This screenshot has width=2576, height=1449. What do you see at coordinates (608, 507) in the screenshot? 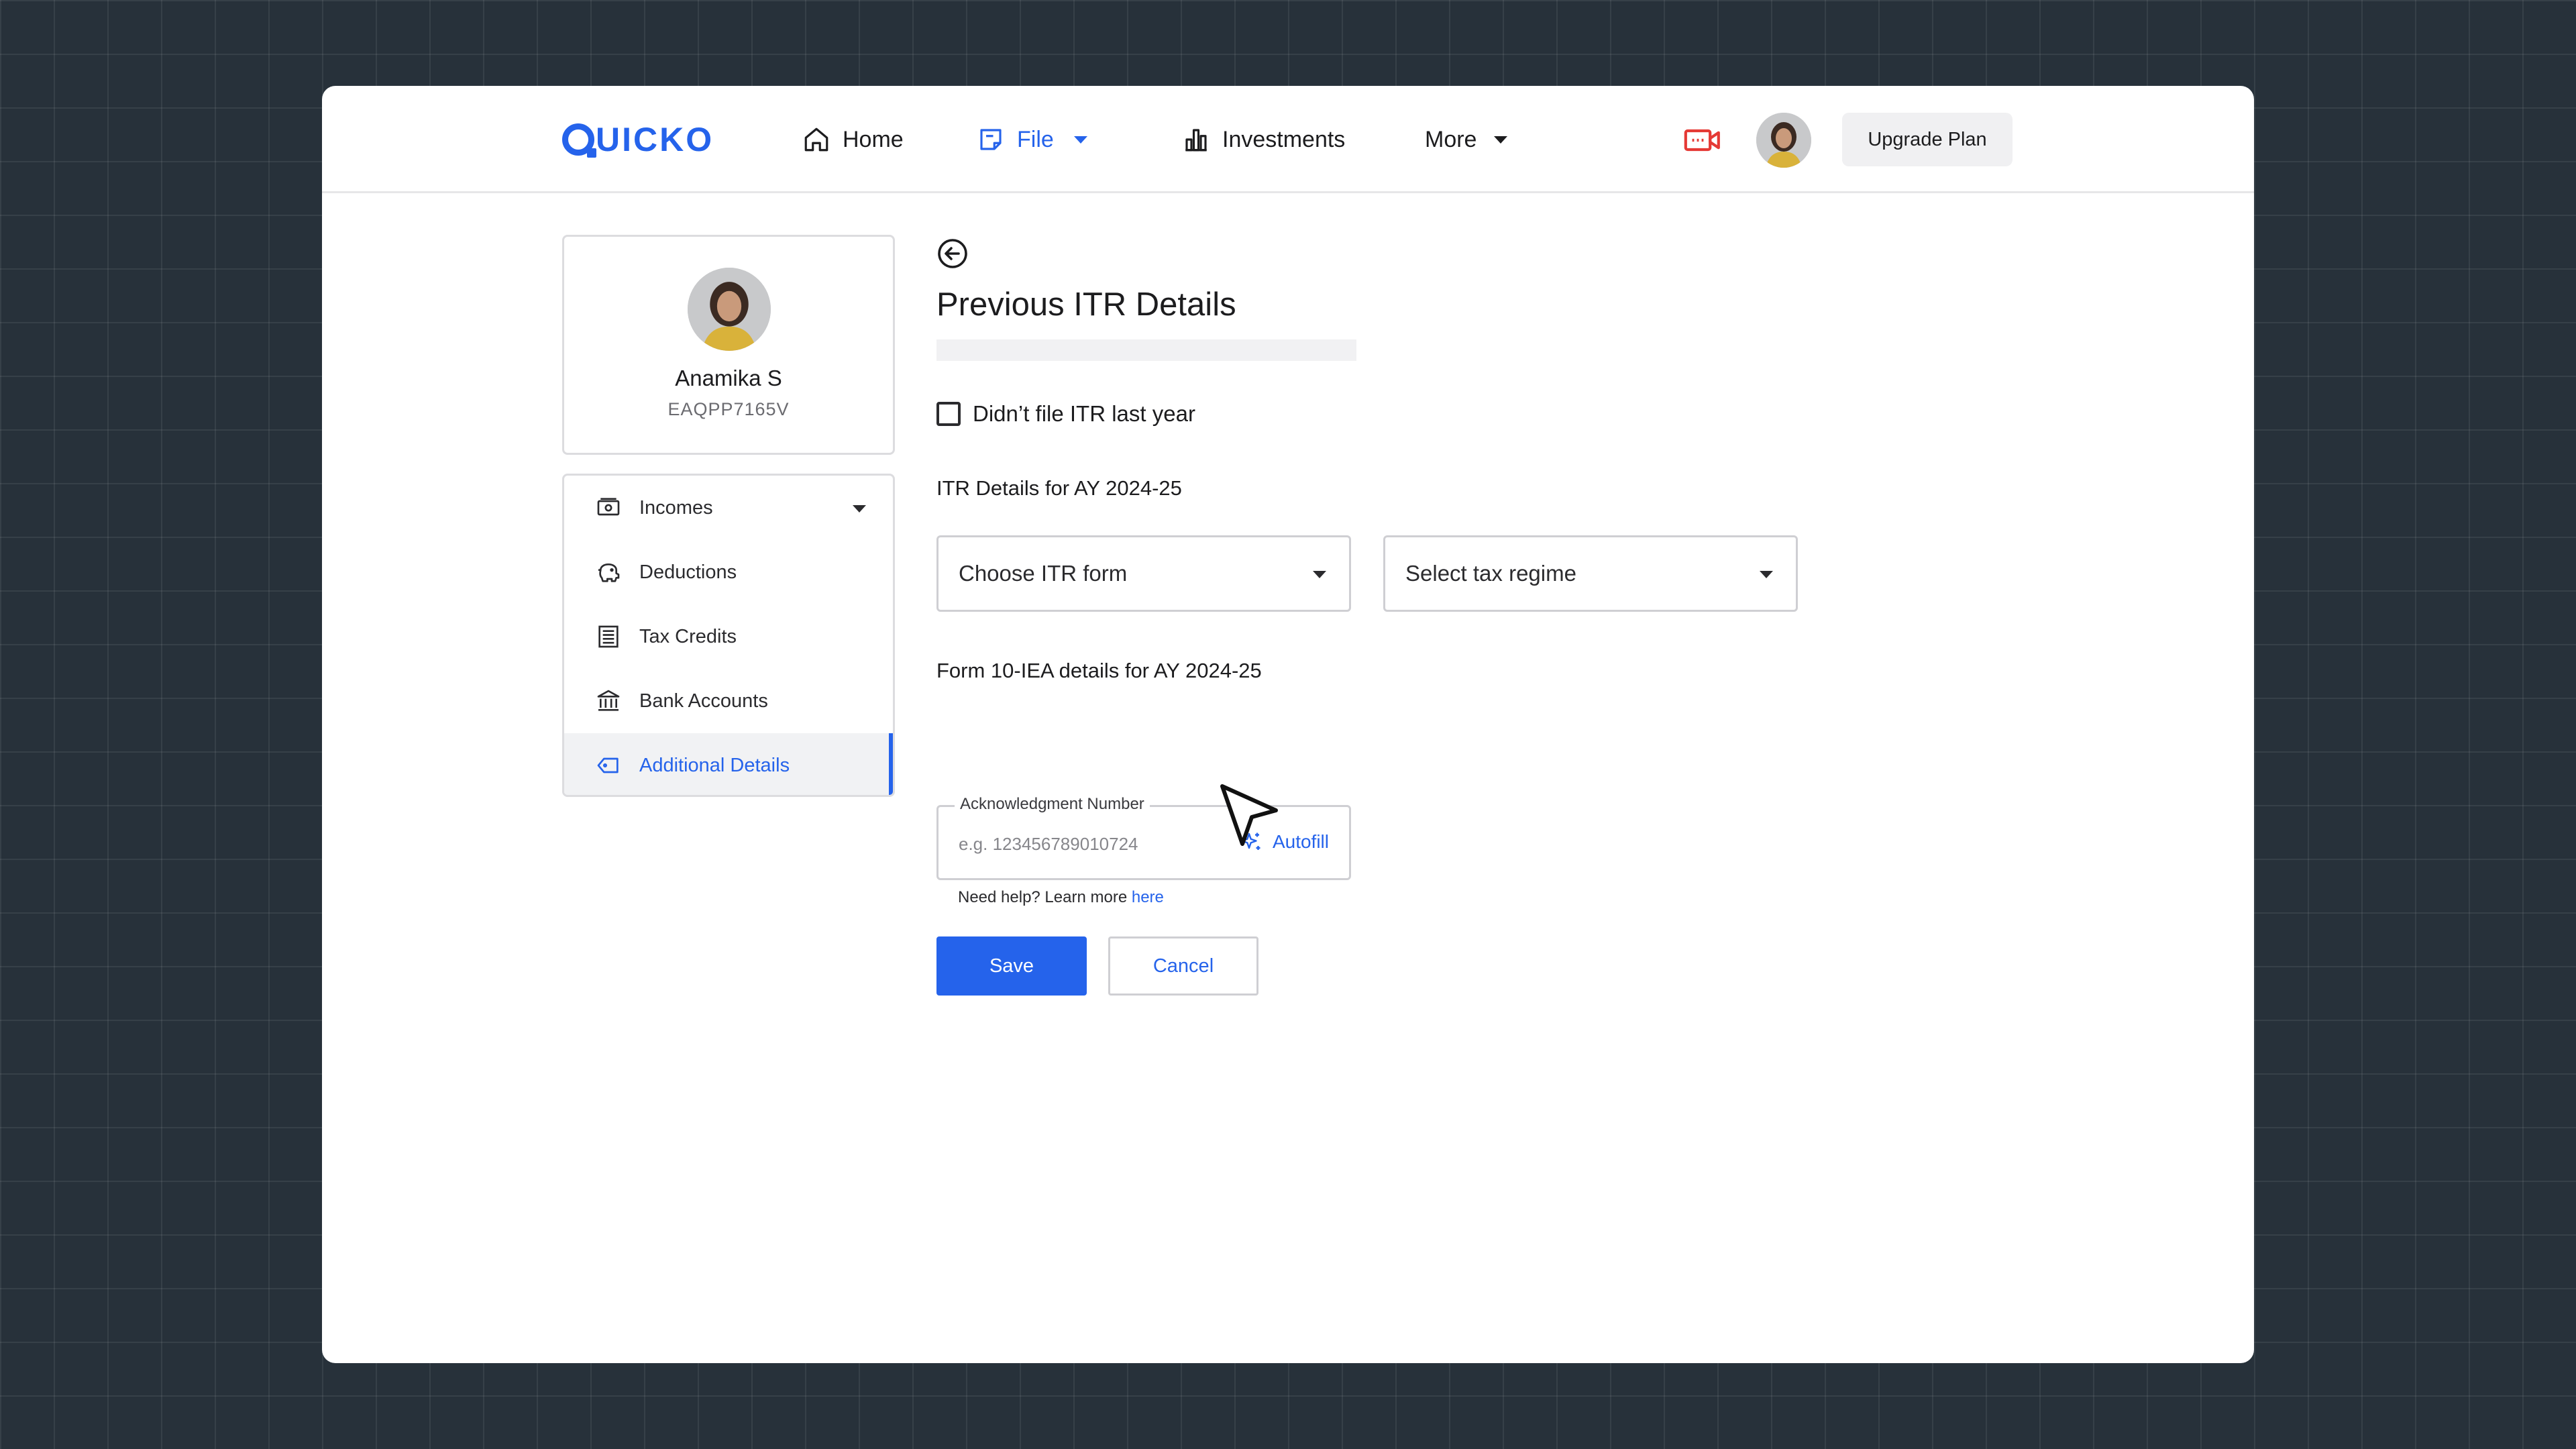
I see `wallet-icon` at bounding box center [608, 507].